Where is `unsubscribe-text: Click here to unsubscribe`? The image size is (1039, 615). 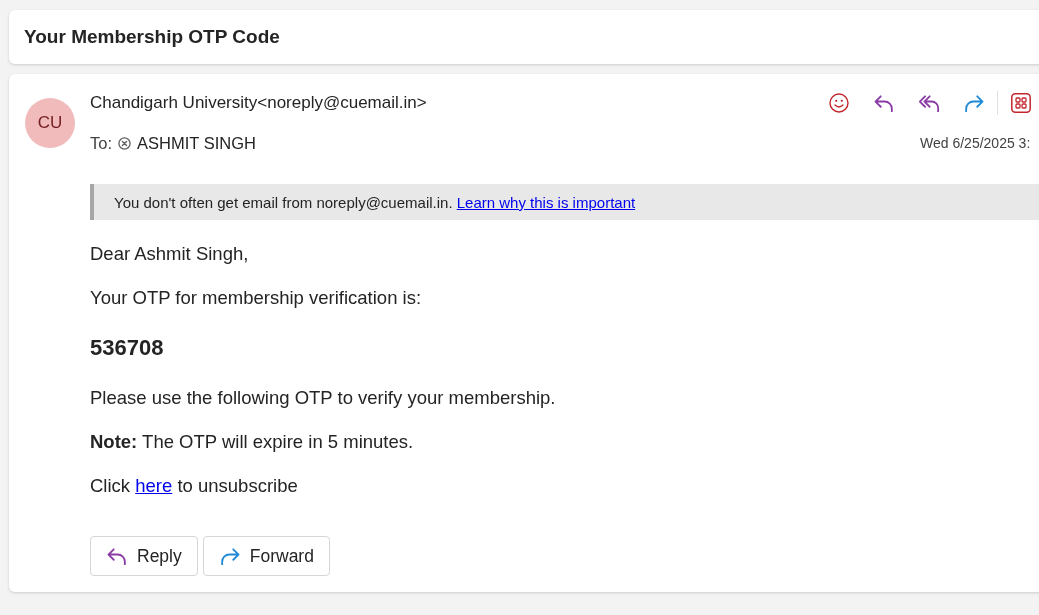
unsubscribe-text: Click here to unsubscribe is located at coordinates (194, 486).